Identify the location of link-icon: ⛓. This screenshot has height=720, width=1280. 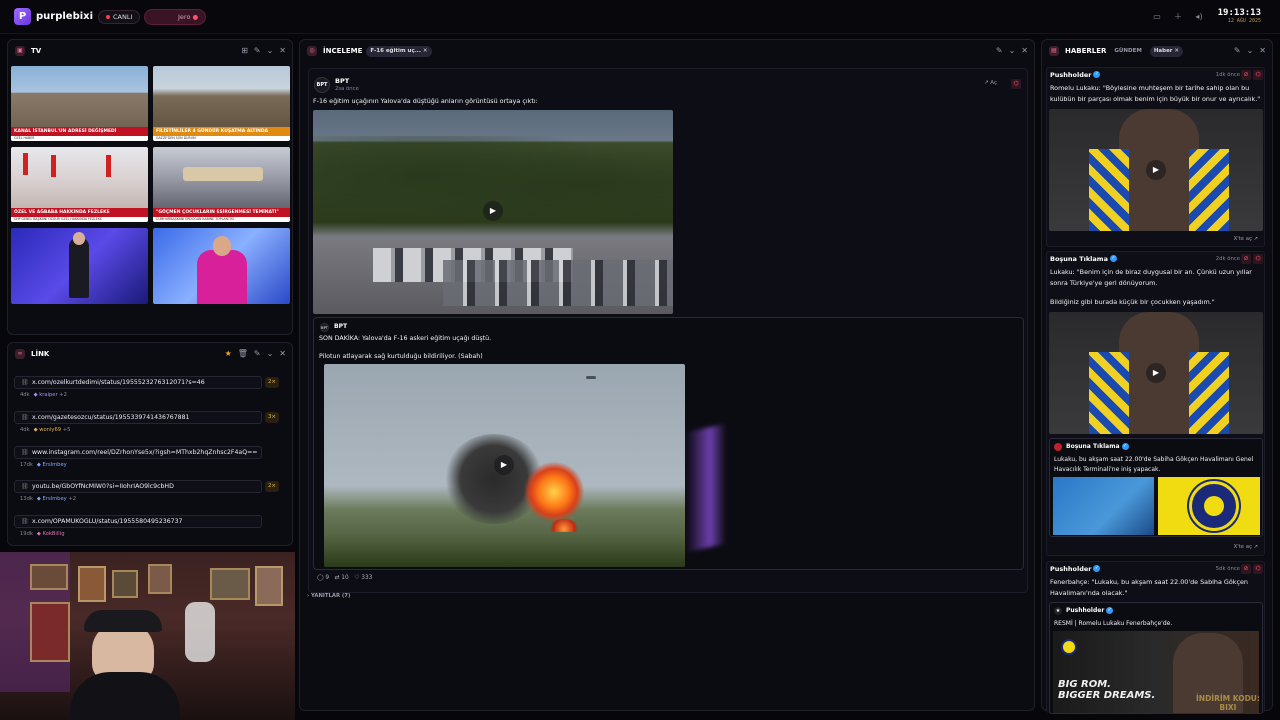
(25, 452).